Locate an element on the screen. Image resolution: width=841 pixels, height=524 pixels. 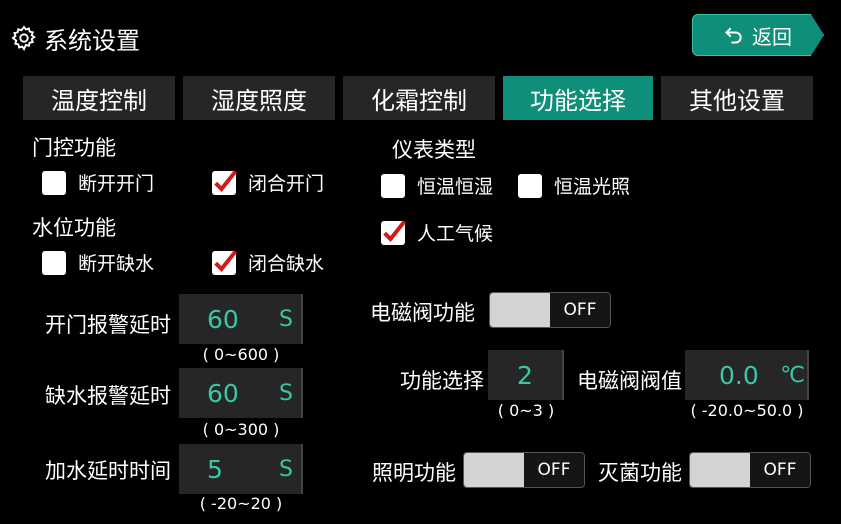
water-low-on-close-checkbox: 闭合缺水 is located at coordinates (268, 262).